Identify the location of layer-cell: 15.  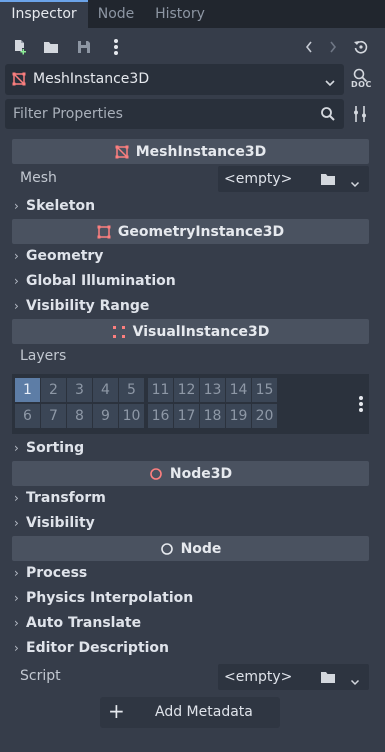
(264, 390).